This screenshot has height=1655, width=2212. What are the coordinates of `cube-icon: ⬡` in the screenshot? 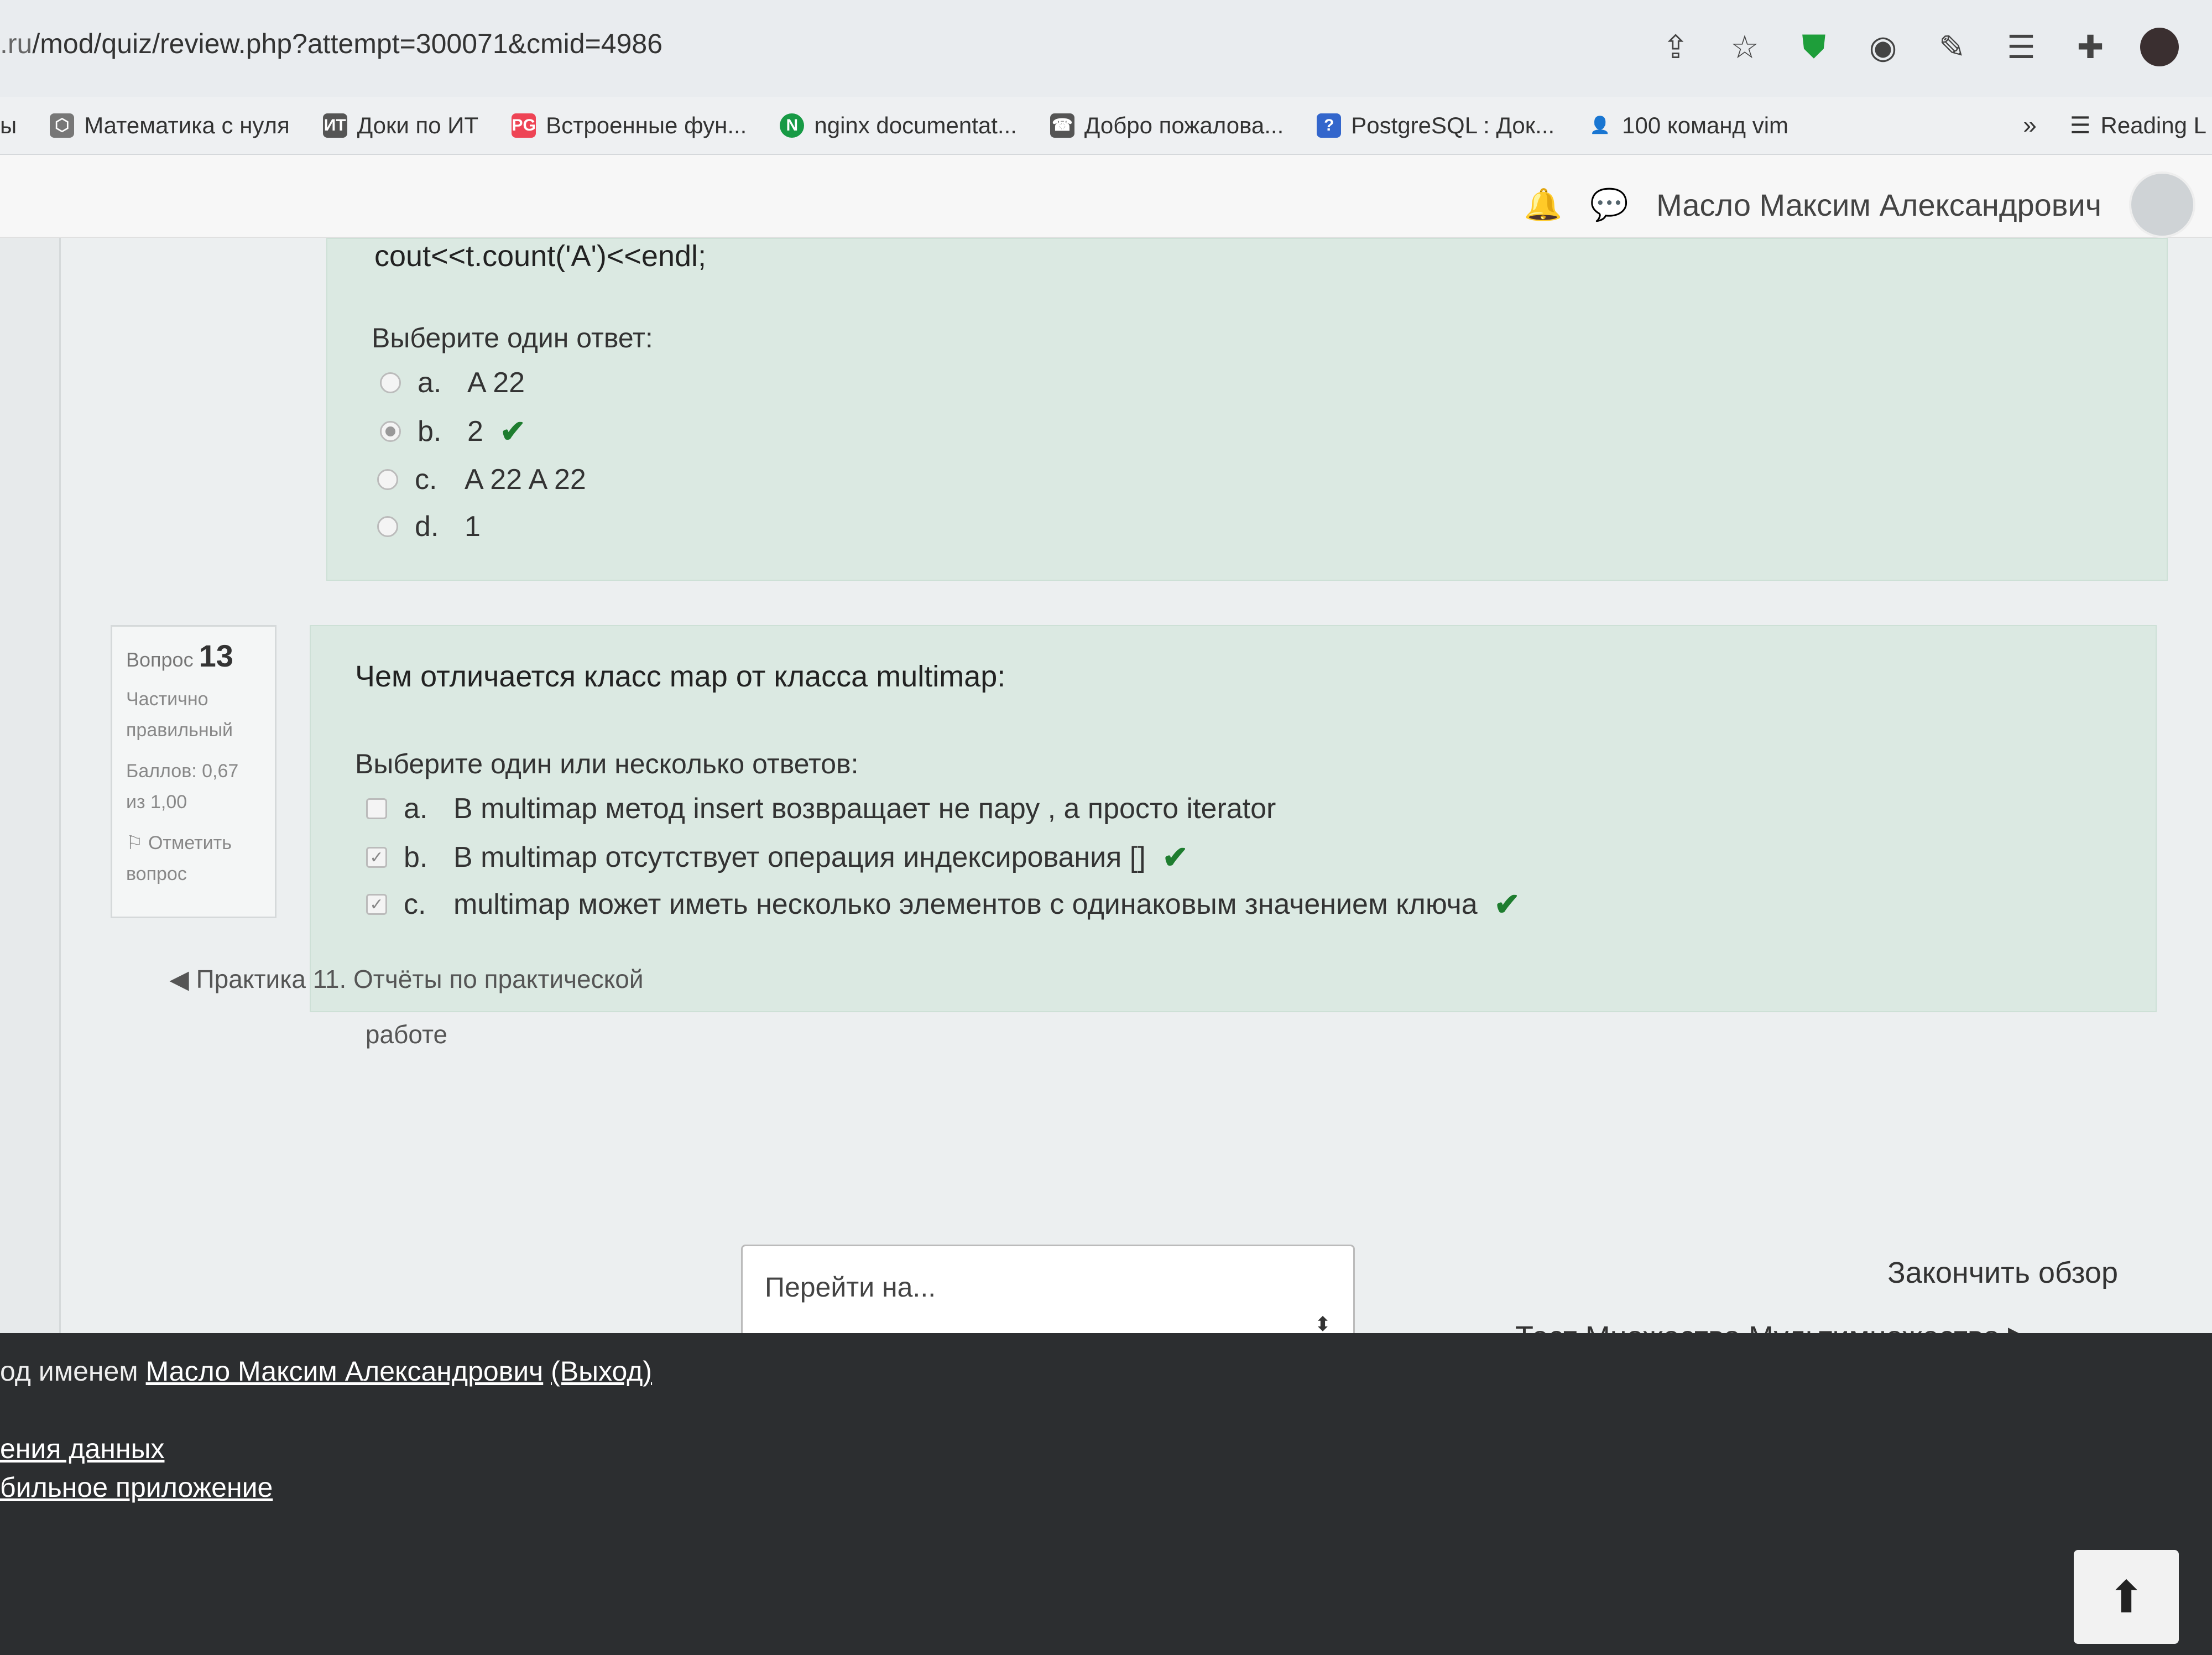 It's located at (63, 125).